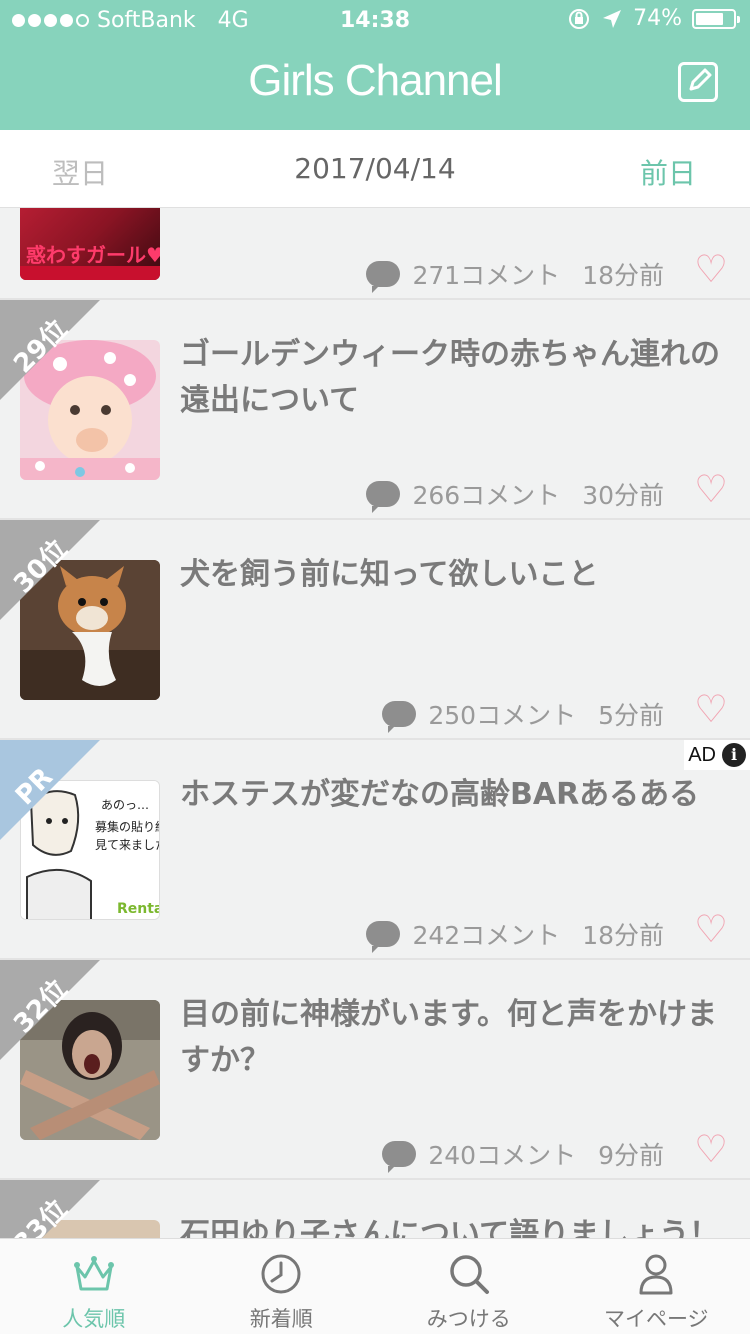  Describe the element at coordinates (138, 909) in the screenshot. I see `svg-text: Rental` at that location.